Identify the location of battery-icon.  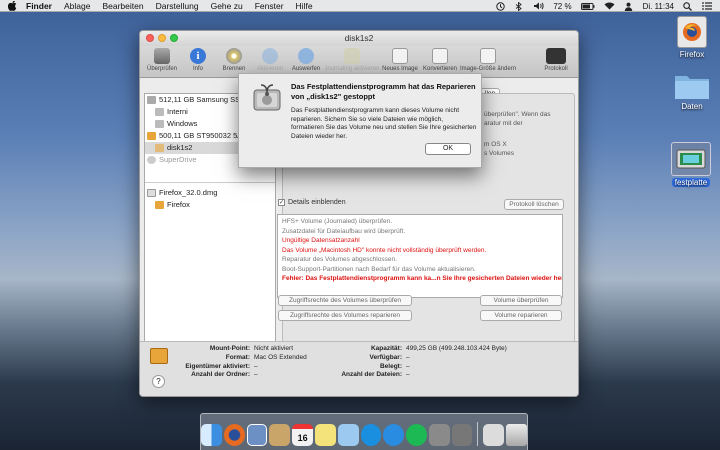
(587, 6).